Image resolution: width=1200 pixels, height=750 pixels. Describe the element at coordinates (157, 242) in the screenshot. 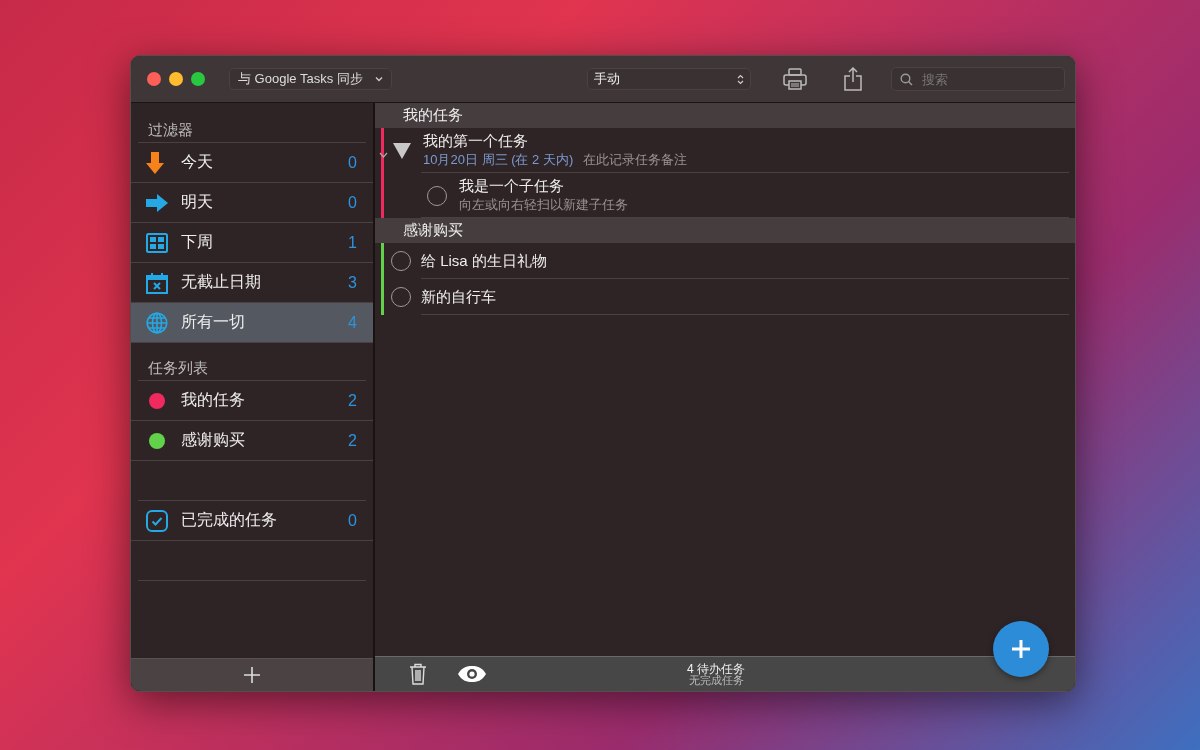

I see `grid-icon` at that location.